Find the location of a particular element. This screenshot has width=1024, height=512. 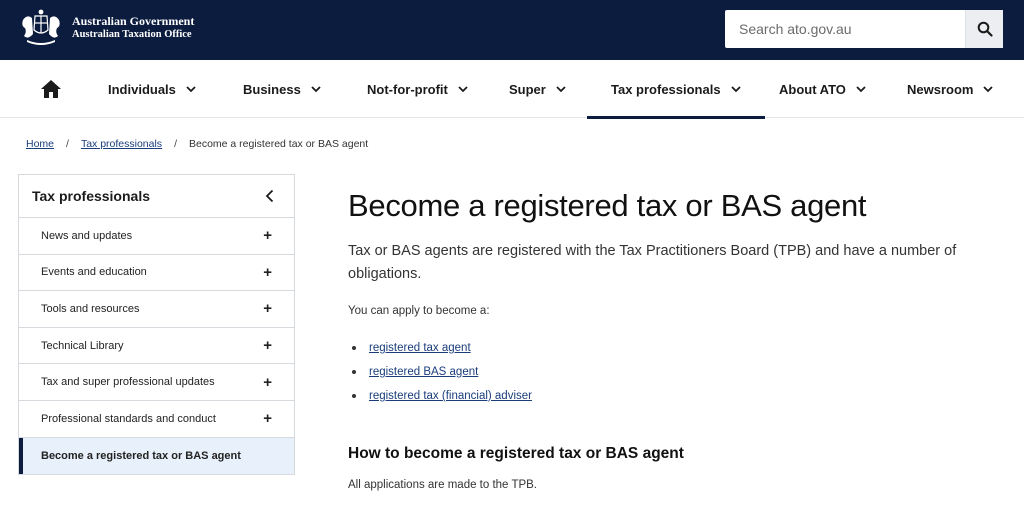

chevron-left-icon is located at coordinates (269, 196).